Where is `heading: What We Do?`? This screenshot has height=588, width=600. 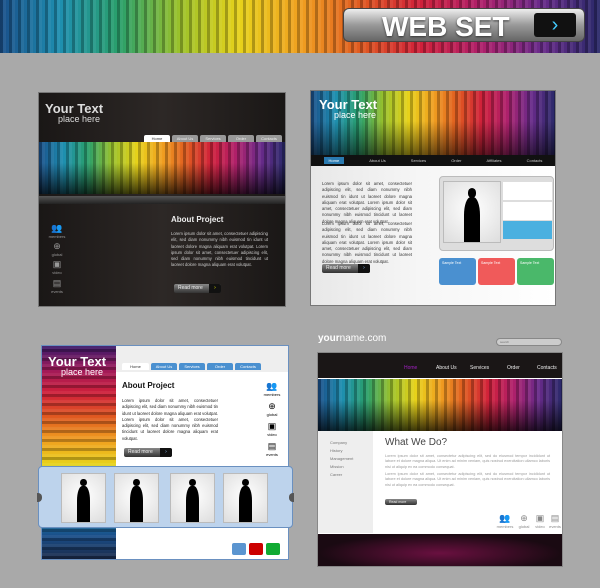
heading: What We Do? is located at coordinates (416, 442).